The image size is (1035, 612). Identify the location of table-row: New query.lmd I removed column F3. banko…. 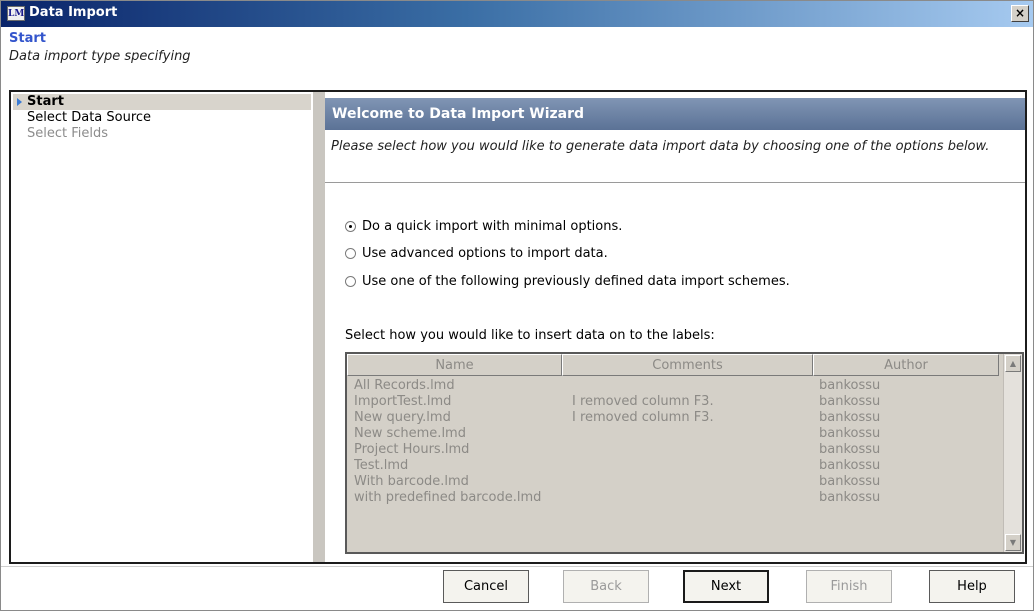
(674, 418).